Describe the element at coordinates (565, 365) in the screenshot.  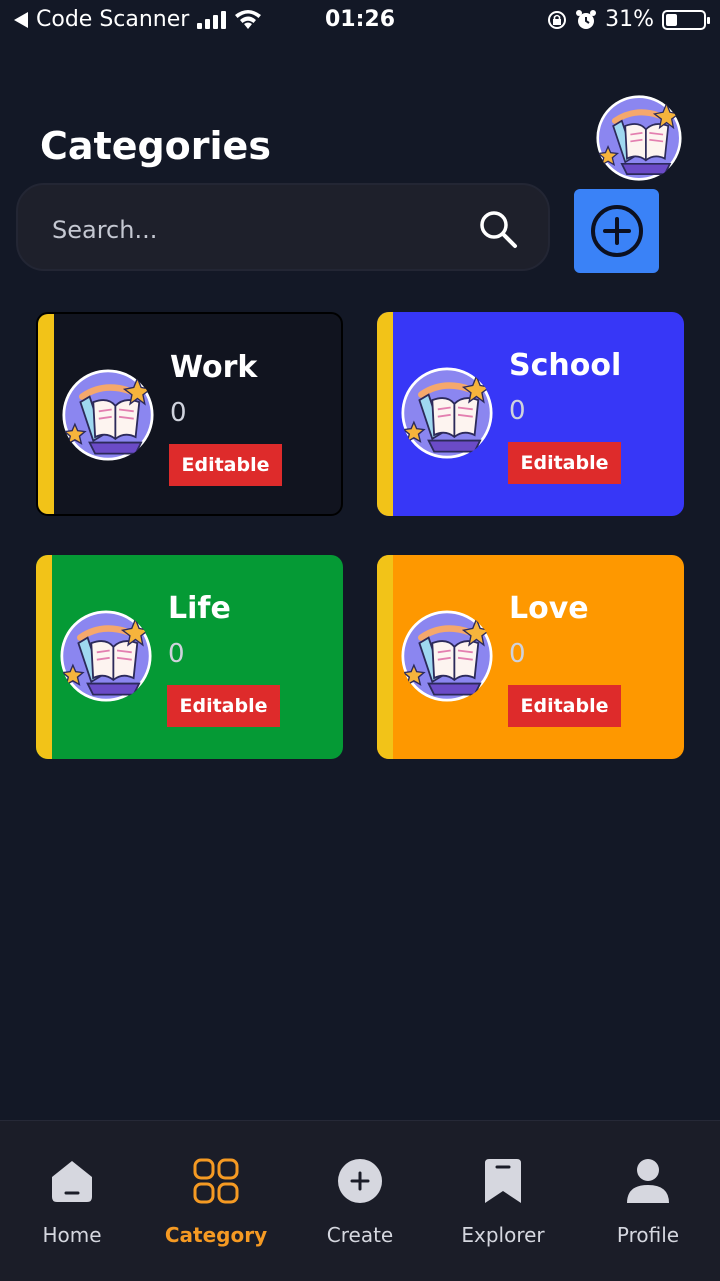
I see `category-name: School` at that location.